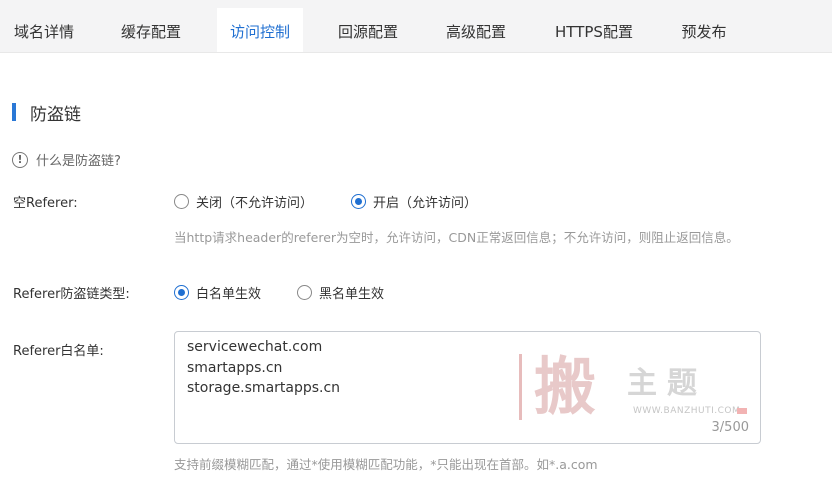  What do you see at coordinates (687, 411) in the screenshot?
I see `watermark-url: WWW.BANZHUTI.COM` at bounding box center [687, 411].